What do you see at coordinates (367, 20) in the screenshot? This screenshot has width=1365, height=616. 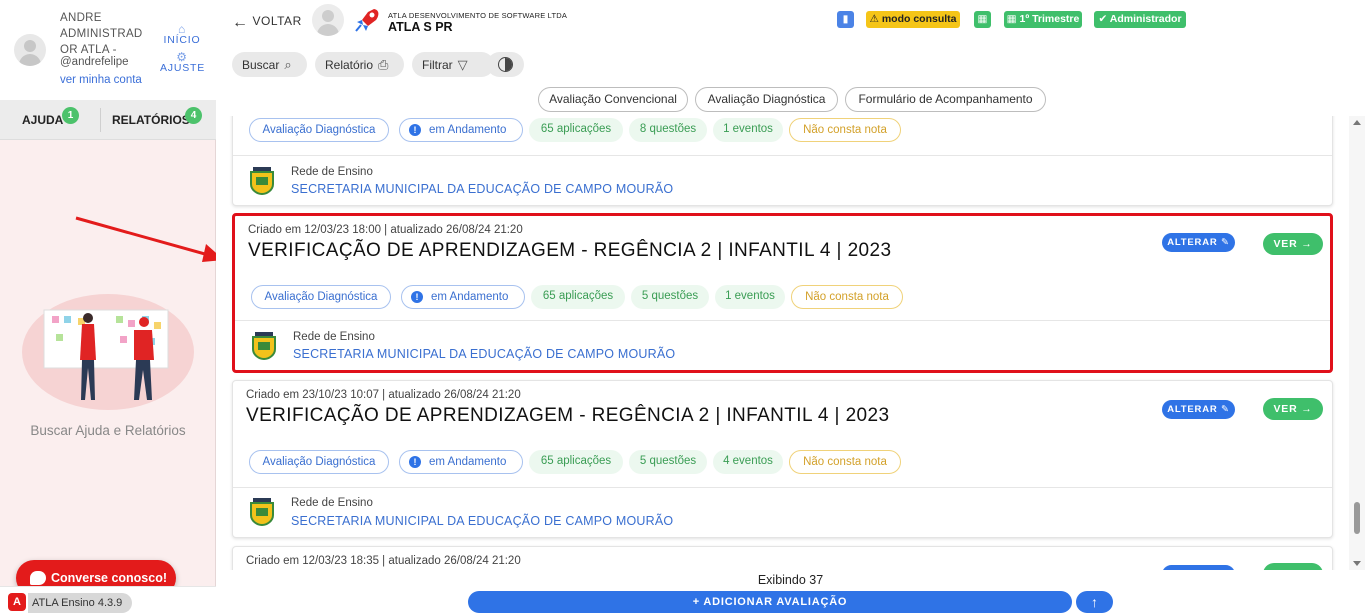 I see `rocket-icon` at bounding box center [367, 20].